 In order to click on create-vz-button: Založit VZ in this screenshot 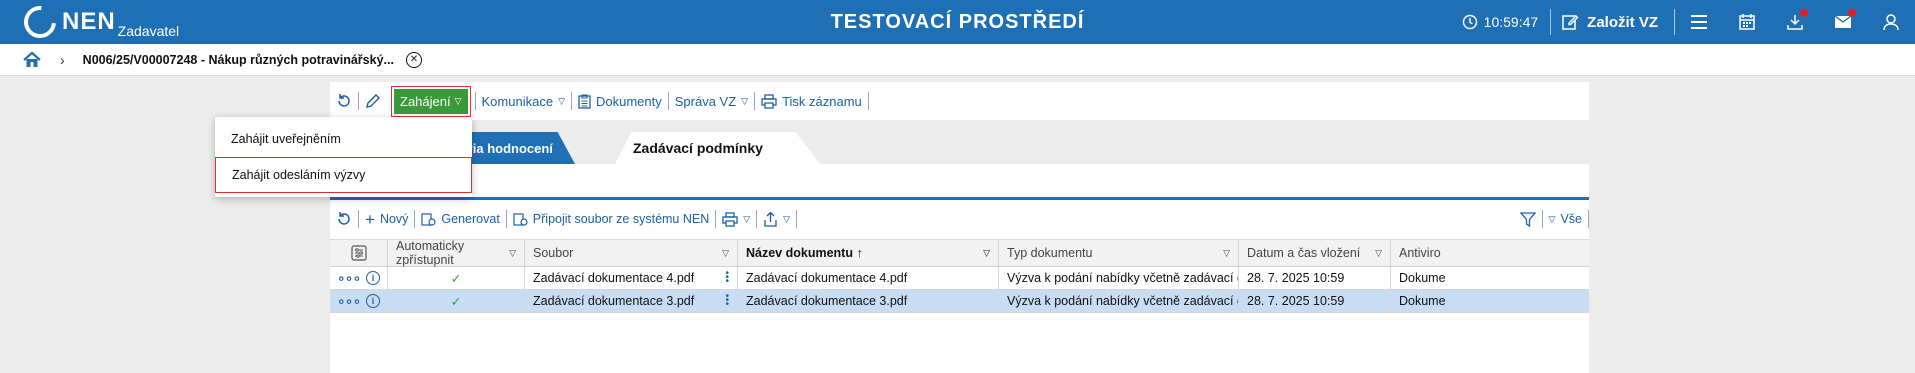, I will do `click(1612, 22)`.